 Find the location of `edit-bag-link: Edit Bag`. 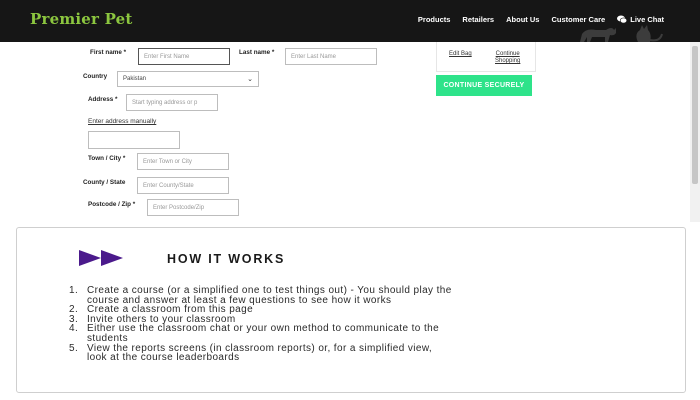

edit-bag-link: Edit Bag is located at coordinates (460, 54).